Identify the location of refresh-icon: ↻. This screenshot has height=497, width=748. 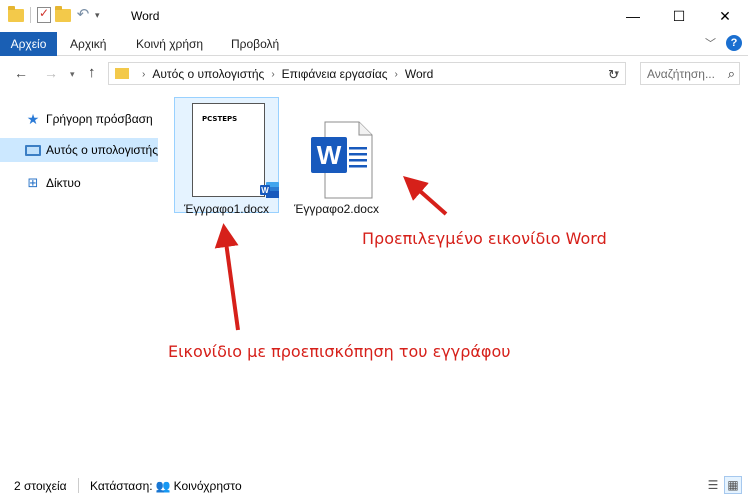
(613, 75).